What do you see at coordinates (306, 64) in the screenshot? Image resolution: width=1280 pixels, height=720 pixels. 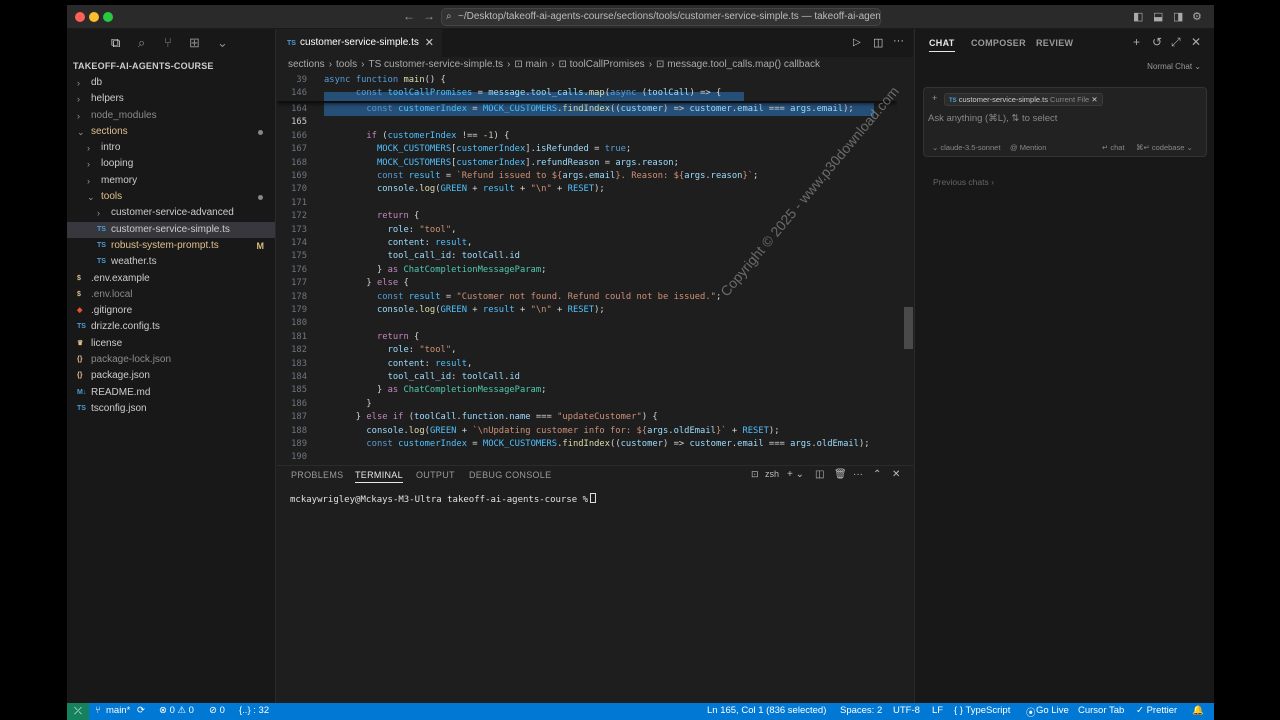 I see `breadcrumb-item: sections` at bounding box center [306, 64].